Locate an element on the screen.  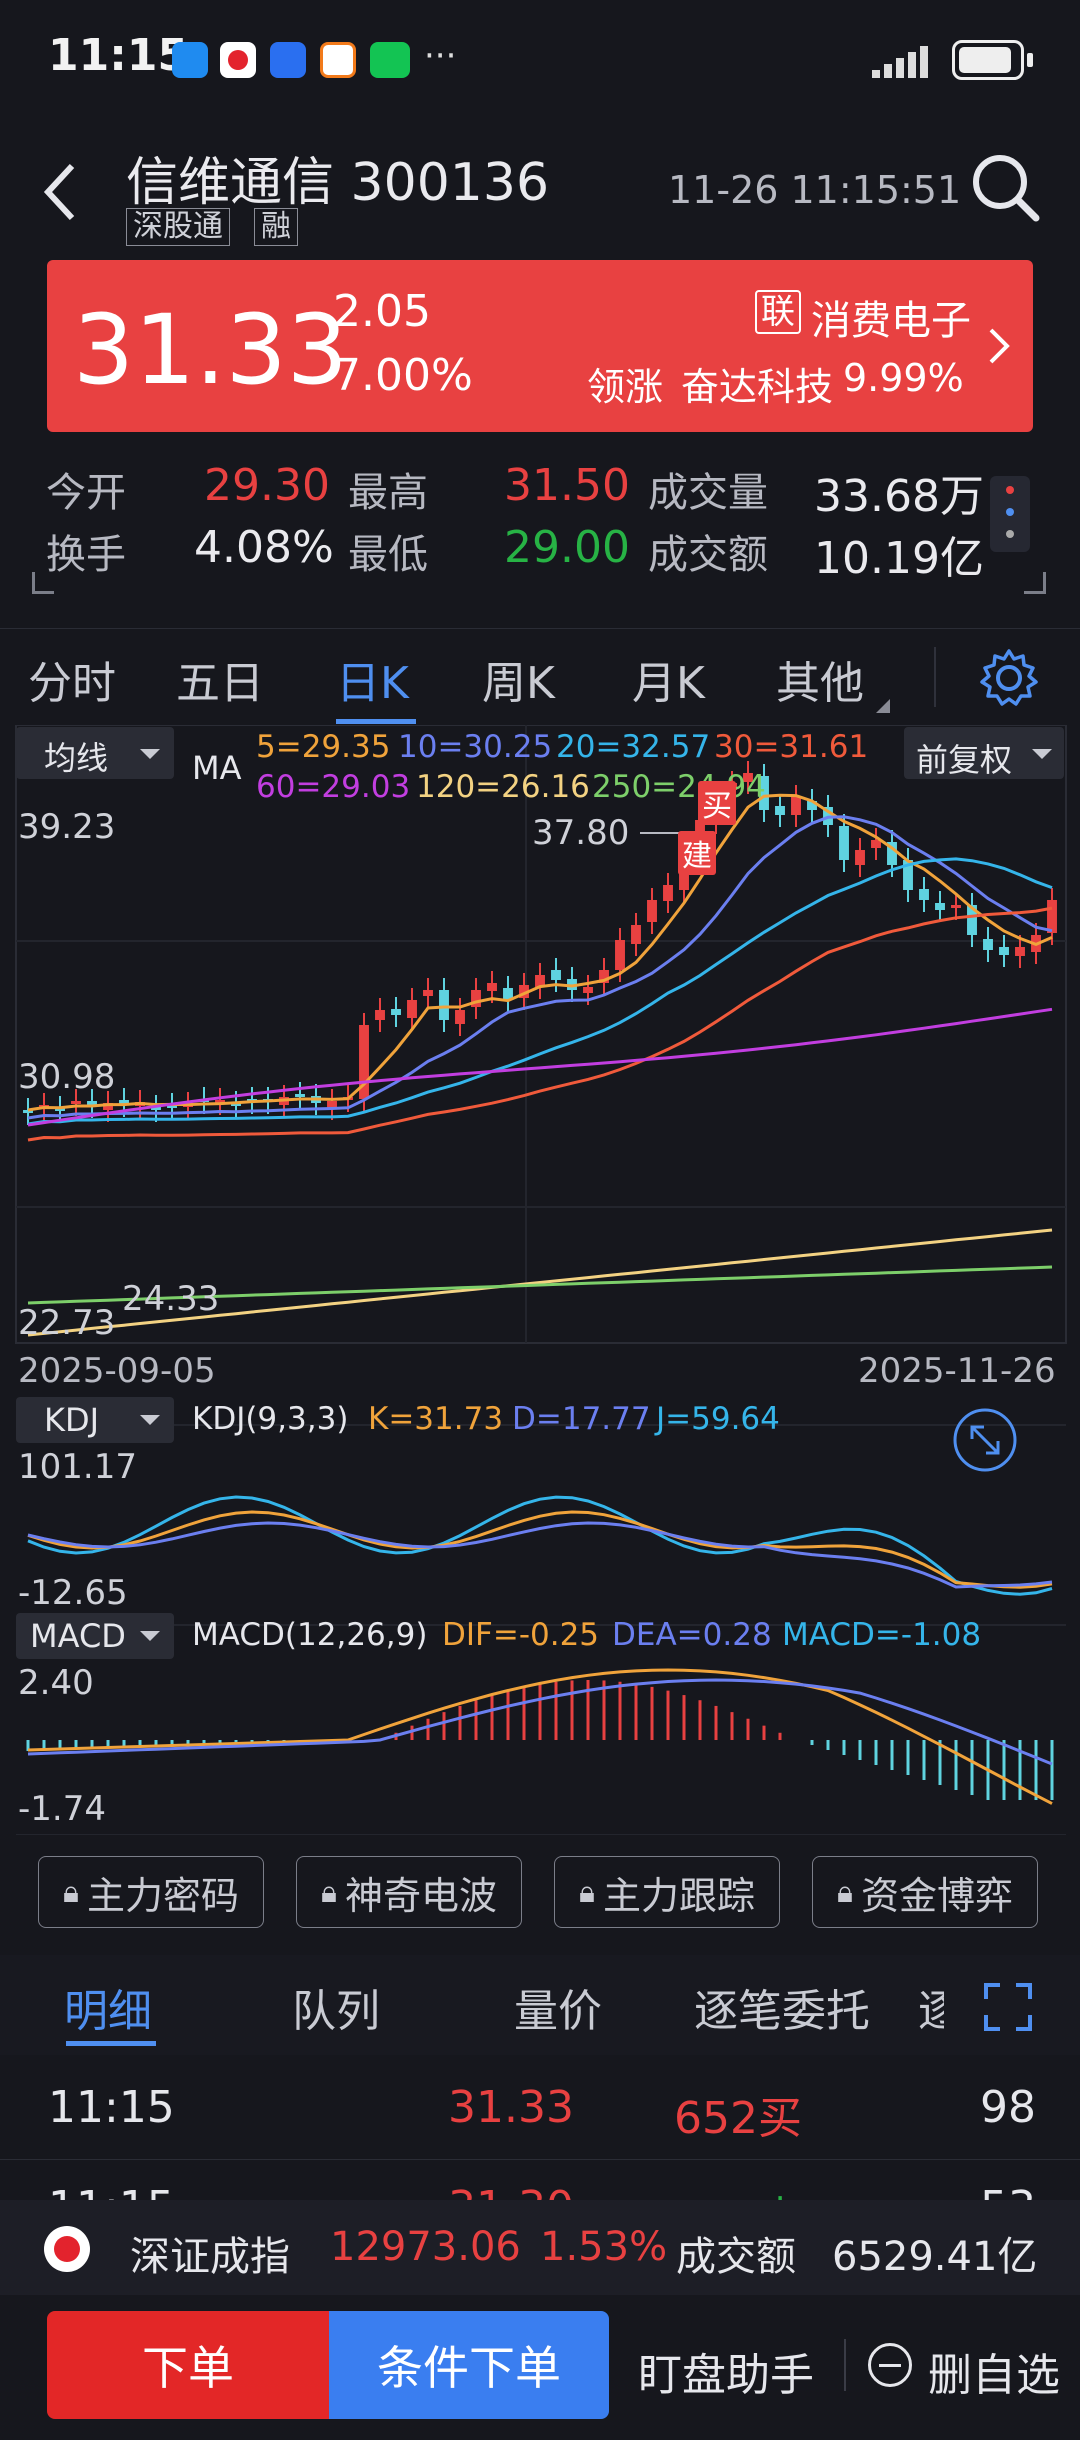
feature-magic-wave: 🔒︎ 神奇电波 is located at coordinates (409, 1892).